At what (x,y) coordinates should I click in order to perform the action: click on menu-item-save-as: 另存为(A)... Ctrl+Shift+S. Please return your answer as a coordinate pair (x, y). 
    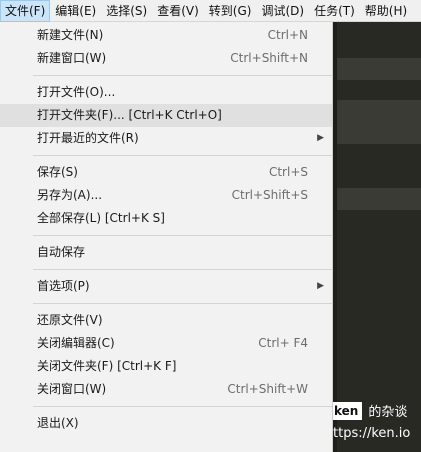
    Looking at the image, I should click on (166, 195).